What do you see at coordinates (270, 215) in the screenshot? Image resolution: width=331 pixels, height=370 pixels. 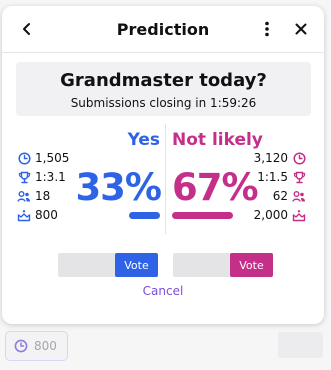 I see `no-stat-value: 2,000` at bounding box center [270, 215].